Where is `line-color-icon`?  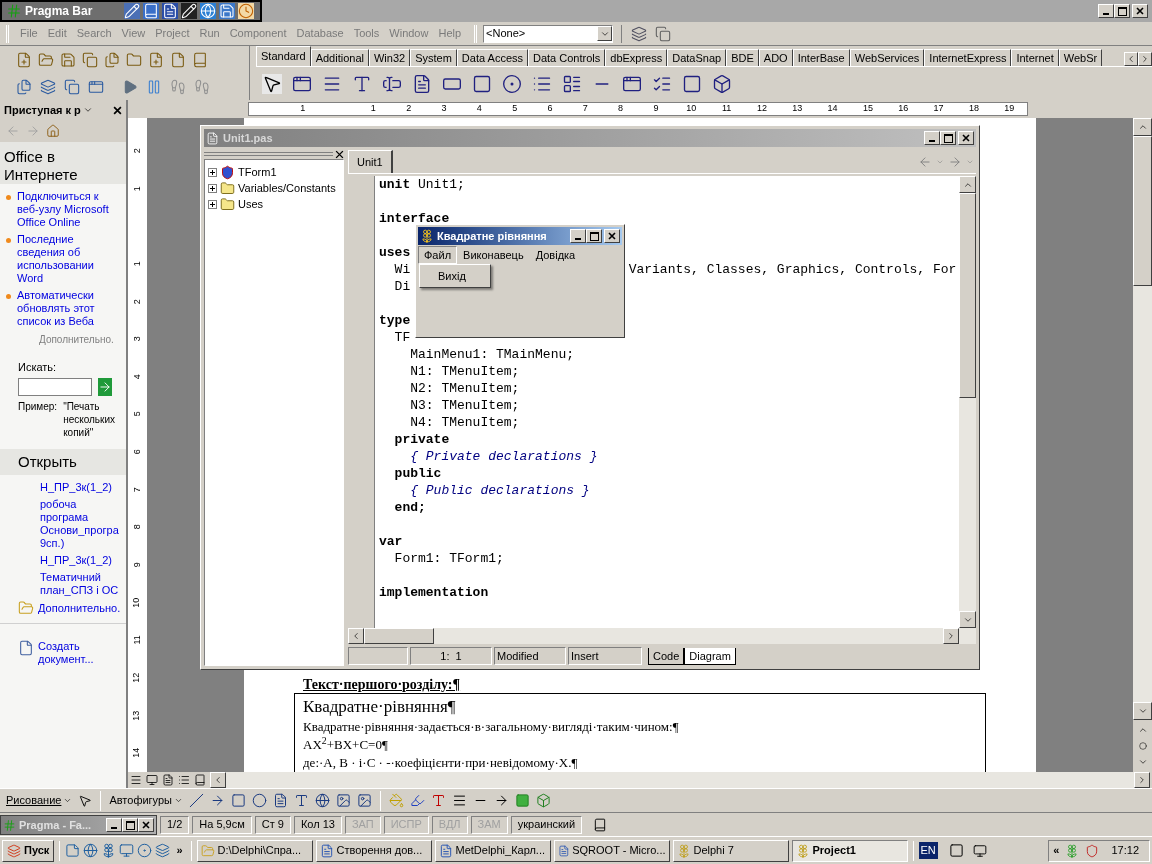
line-color-icon is located at coordinates (417, 800).